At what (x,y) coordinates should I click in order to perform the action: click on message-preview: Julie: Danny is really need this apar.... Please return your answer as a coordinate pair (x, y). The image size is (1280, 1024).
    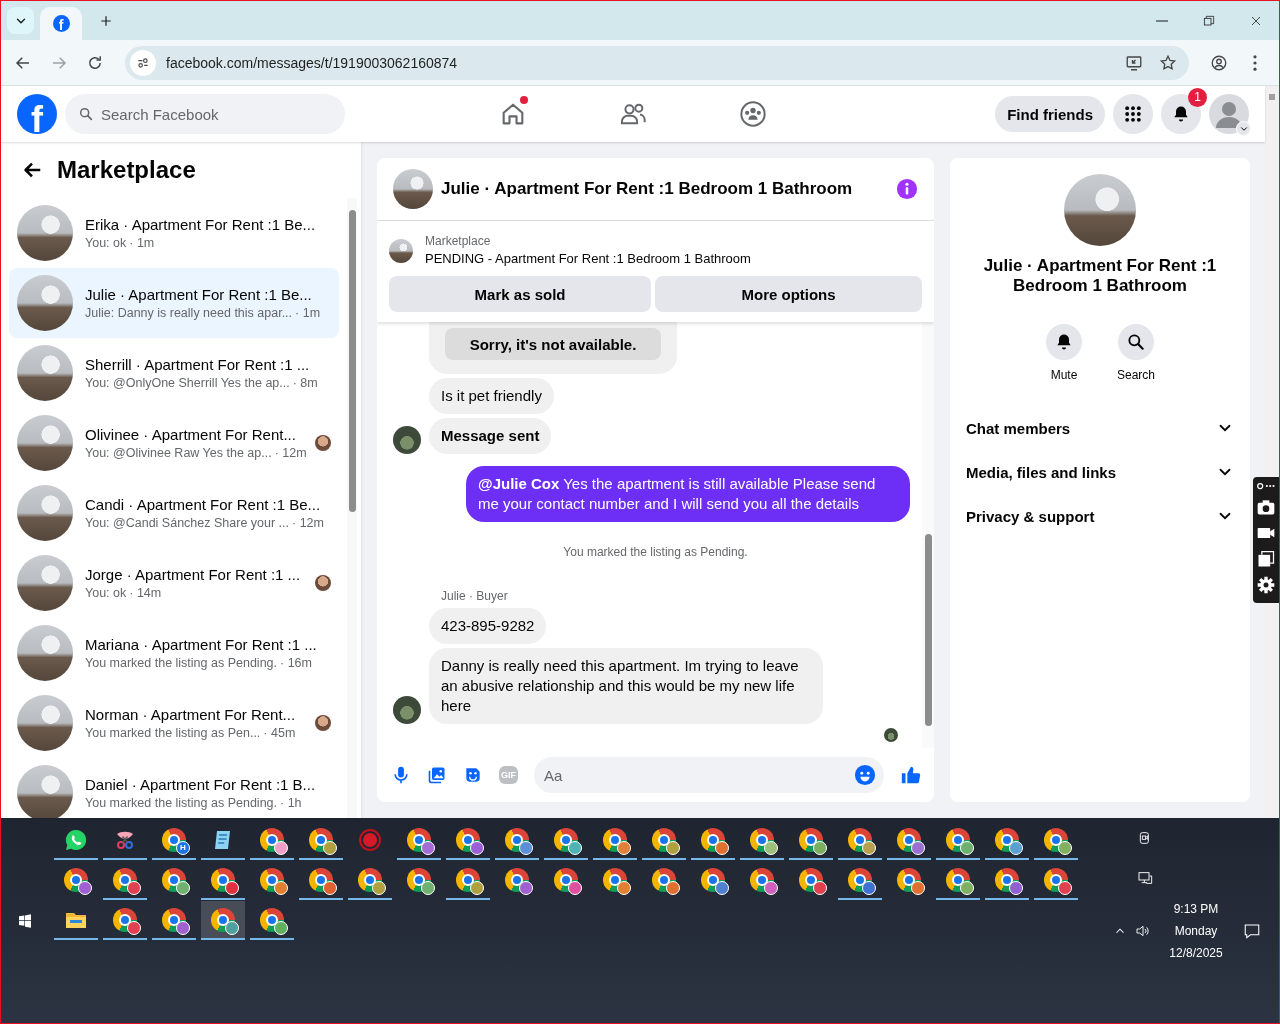
    Looking at the image, I should click on (189, 313).